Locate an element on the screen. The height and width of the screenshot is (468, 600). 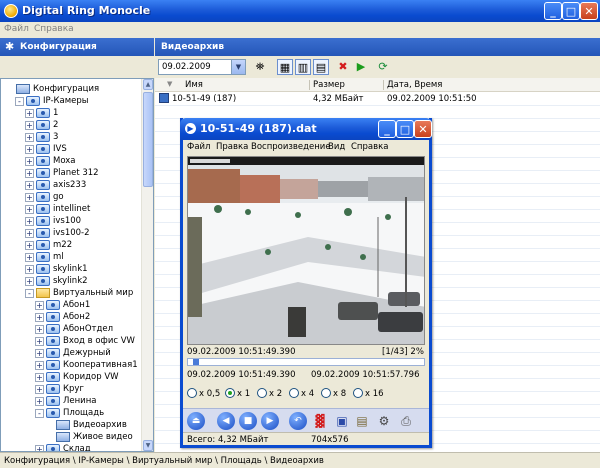
previous-icon: ◀ is located at coordinates (226, 421).